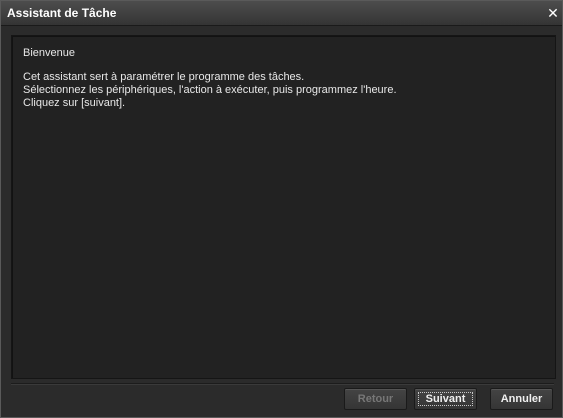 The image size is (563, 418). Describe the element at coordinates (62, 13) in the screenshot. I see `window-title: Assistant de Tâche` at that location.